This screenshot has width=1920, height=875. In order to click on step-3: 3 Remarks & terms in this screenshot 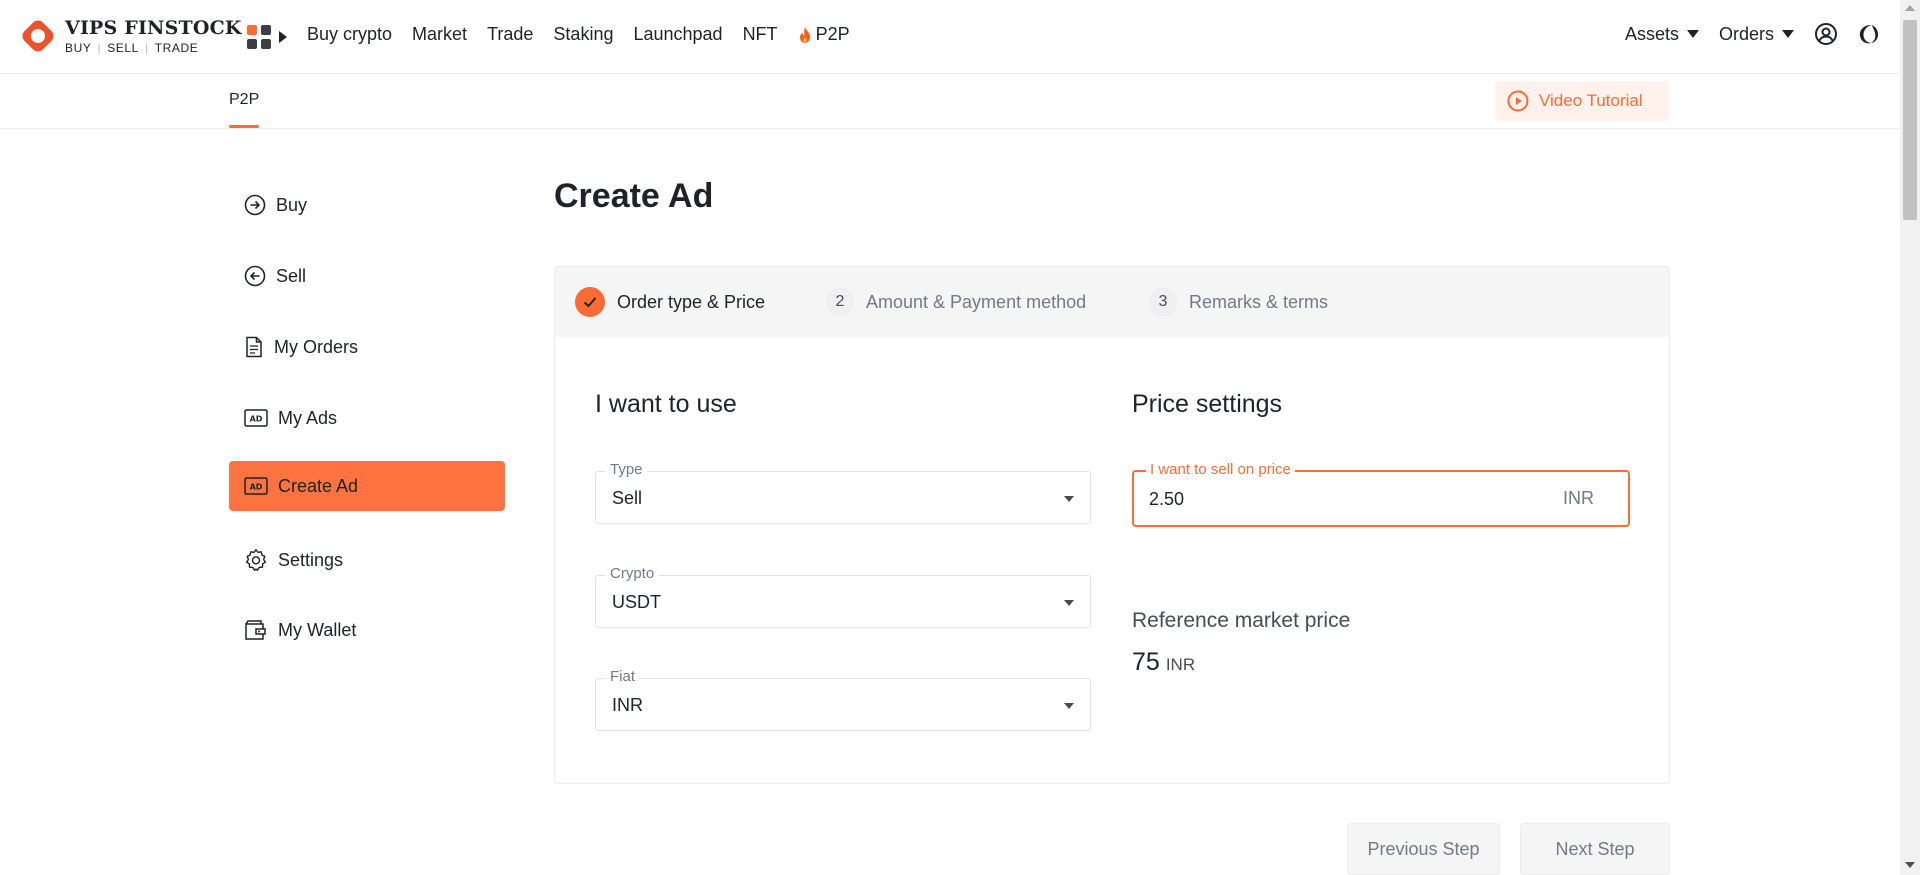, I will do `click(1238, 302)`.